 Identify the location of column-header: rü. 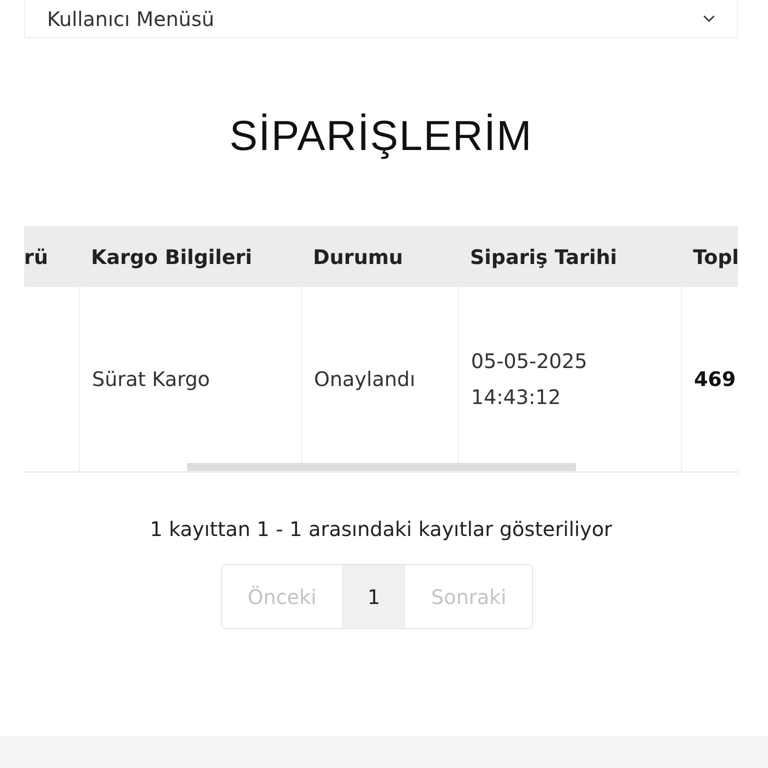
(51, 256).